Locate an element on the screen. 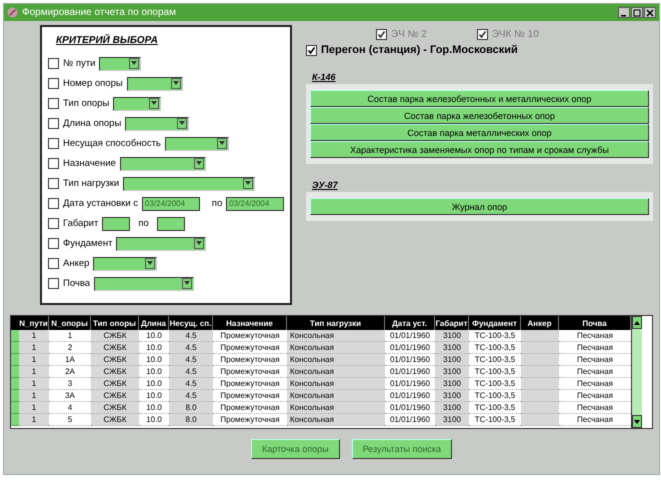  maximize-icon is located at coordinates (637, 12).